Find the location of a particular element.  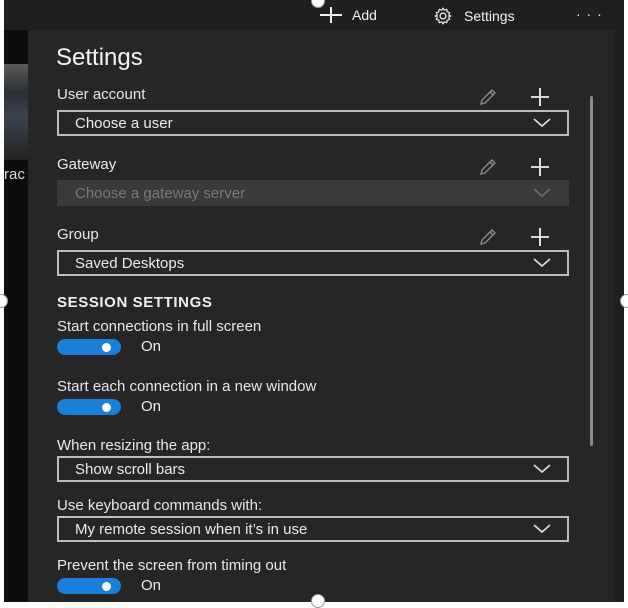

add-user-button is located at coordinates (540, 97).